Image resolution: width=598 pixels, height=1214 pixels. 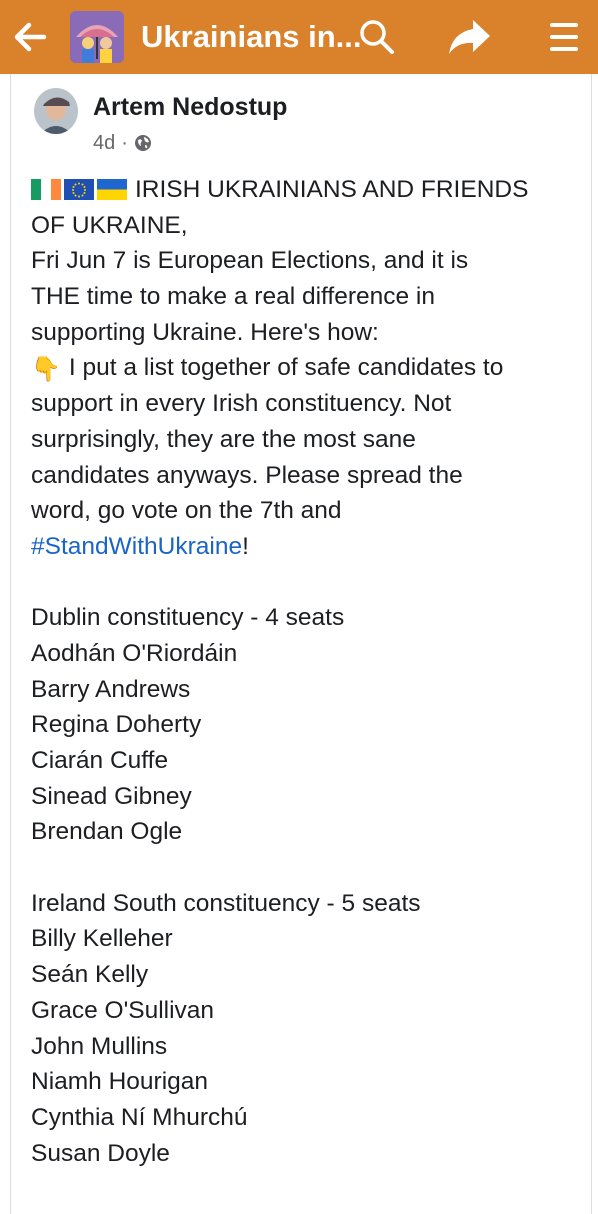 What do you see at coordinates (120, 1082) in the screenshot?
I see `candidate-name: Niamh Hourigan` at bounding box center [120, 1082].